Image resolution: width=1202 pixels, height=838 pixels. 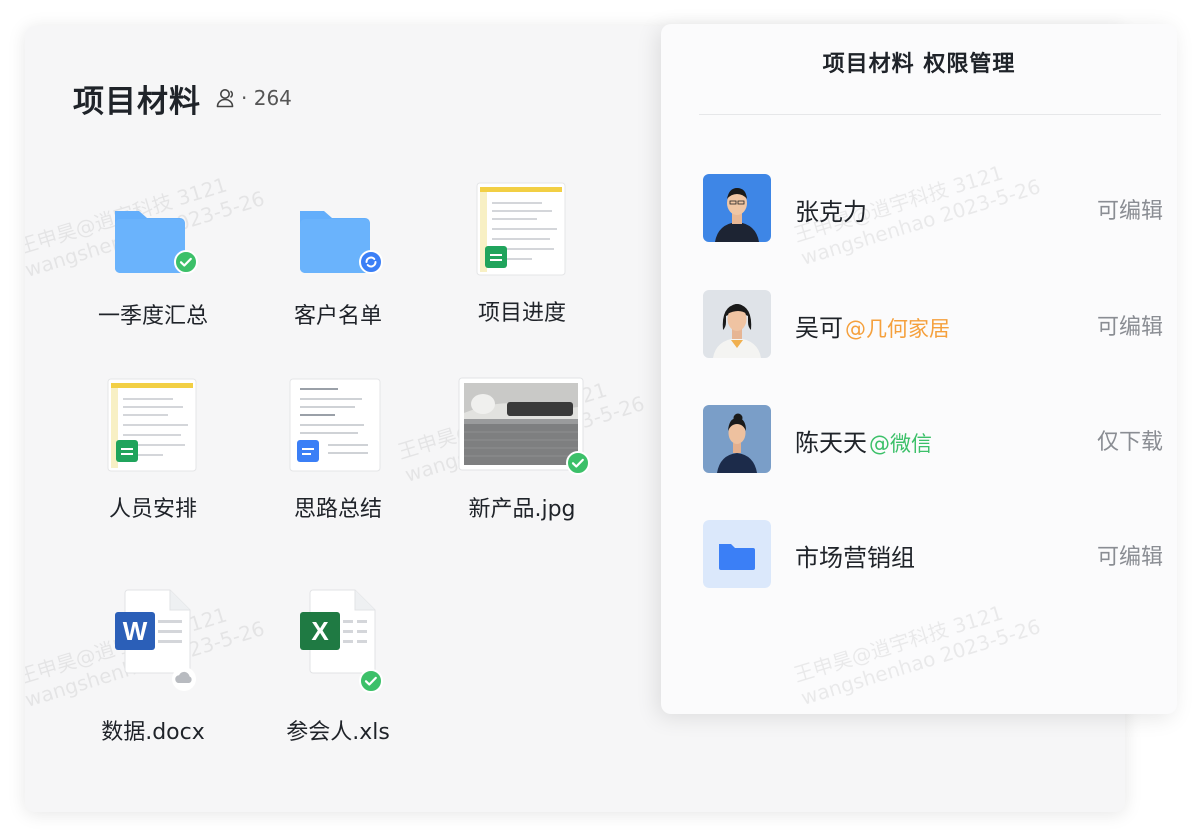 I want to click on file-item-folder: 客户名单, so click(x=338, y=266).